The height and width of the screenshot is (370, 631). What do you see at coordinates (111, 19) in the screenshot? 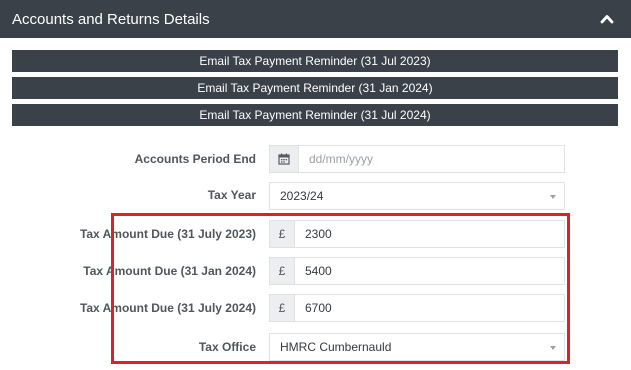
I see `panel-title: Accounts and Returns Details` at bounding box center [111, 19].